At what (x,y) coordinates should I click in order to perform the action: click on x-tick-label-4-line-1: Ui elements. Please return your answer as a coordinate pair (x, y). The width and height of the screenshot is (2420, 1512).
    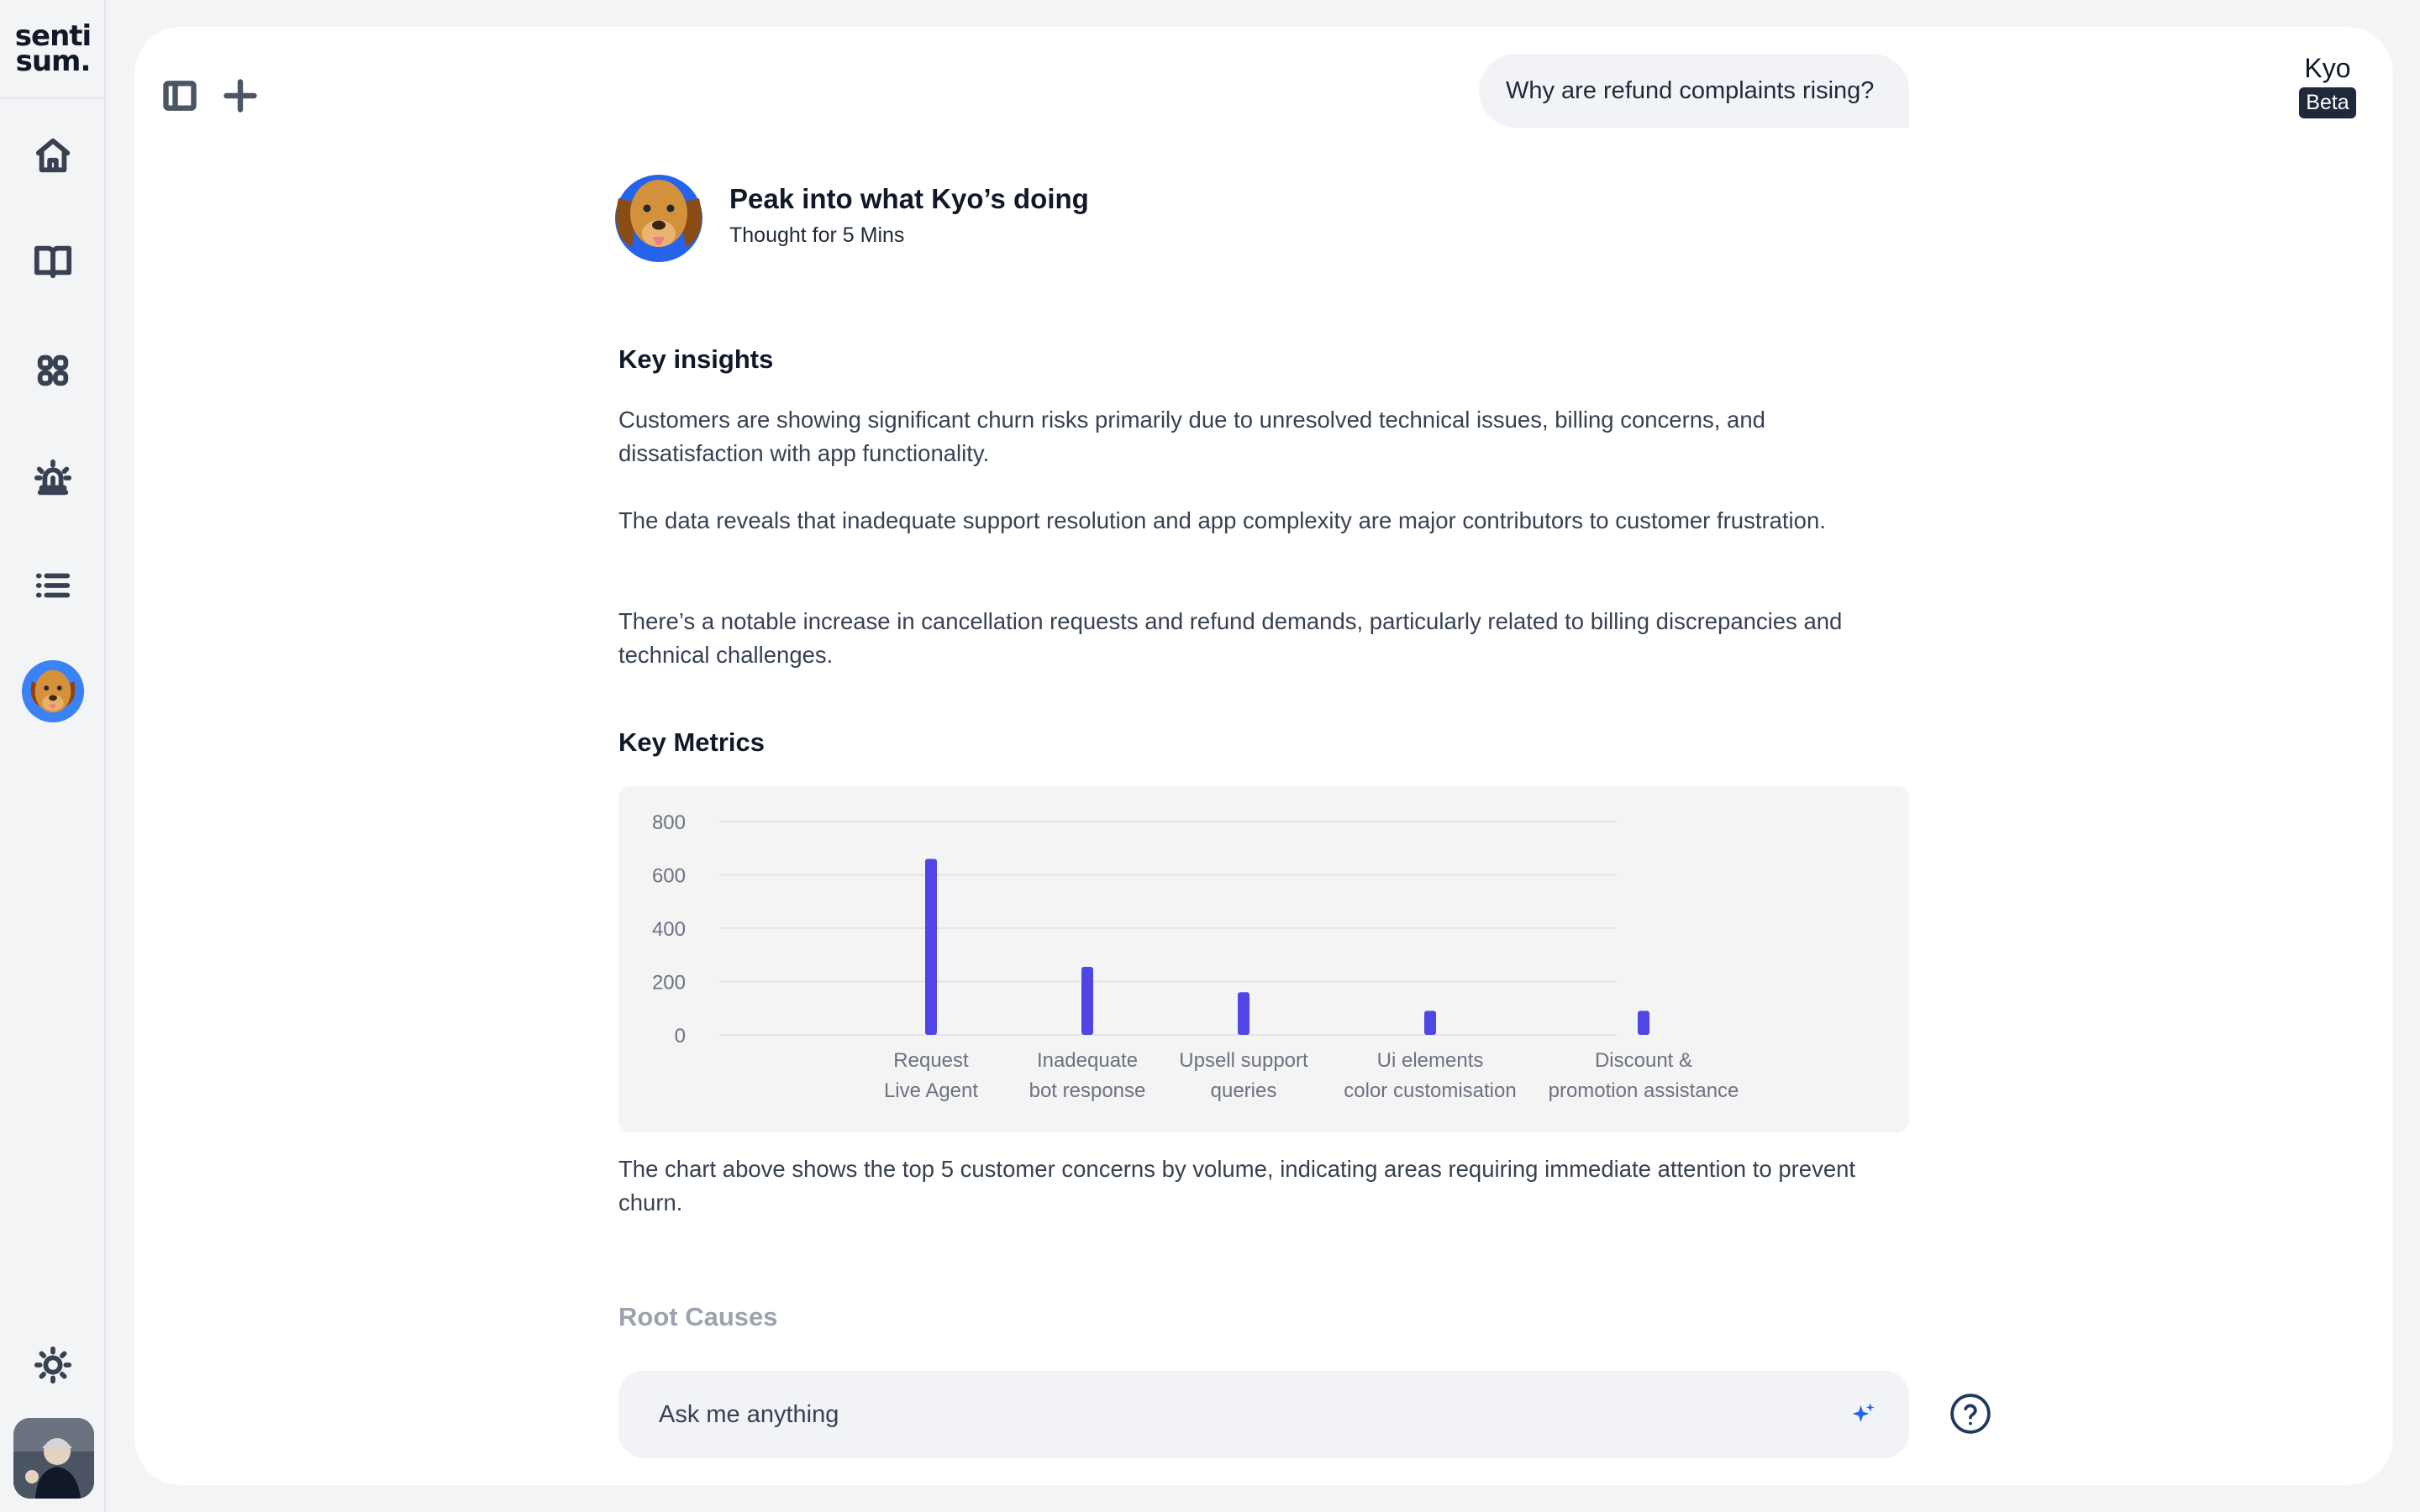
    Looking at the image, I should click on (1430, 1060).